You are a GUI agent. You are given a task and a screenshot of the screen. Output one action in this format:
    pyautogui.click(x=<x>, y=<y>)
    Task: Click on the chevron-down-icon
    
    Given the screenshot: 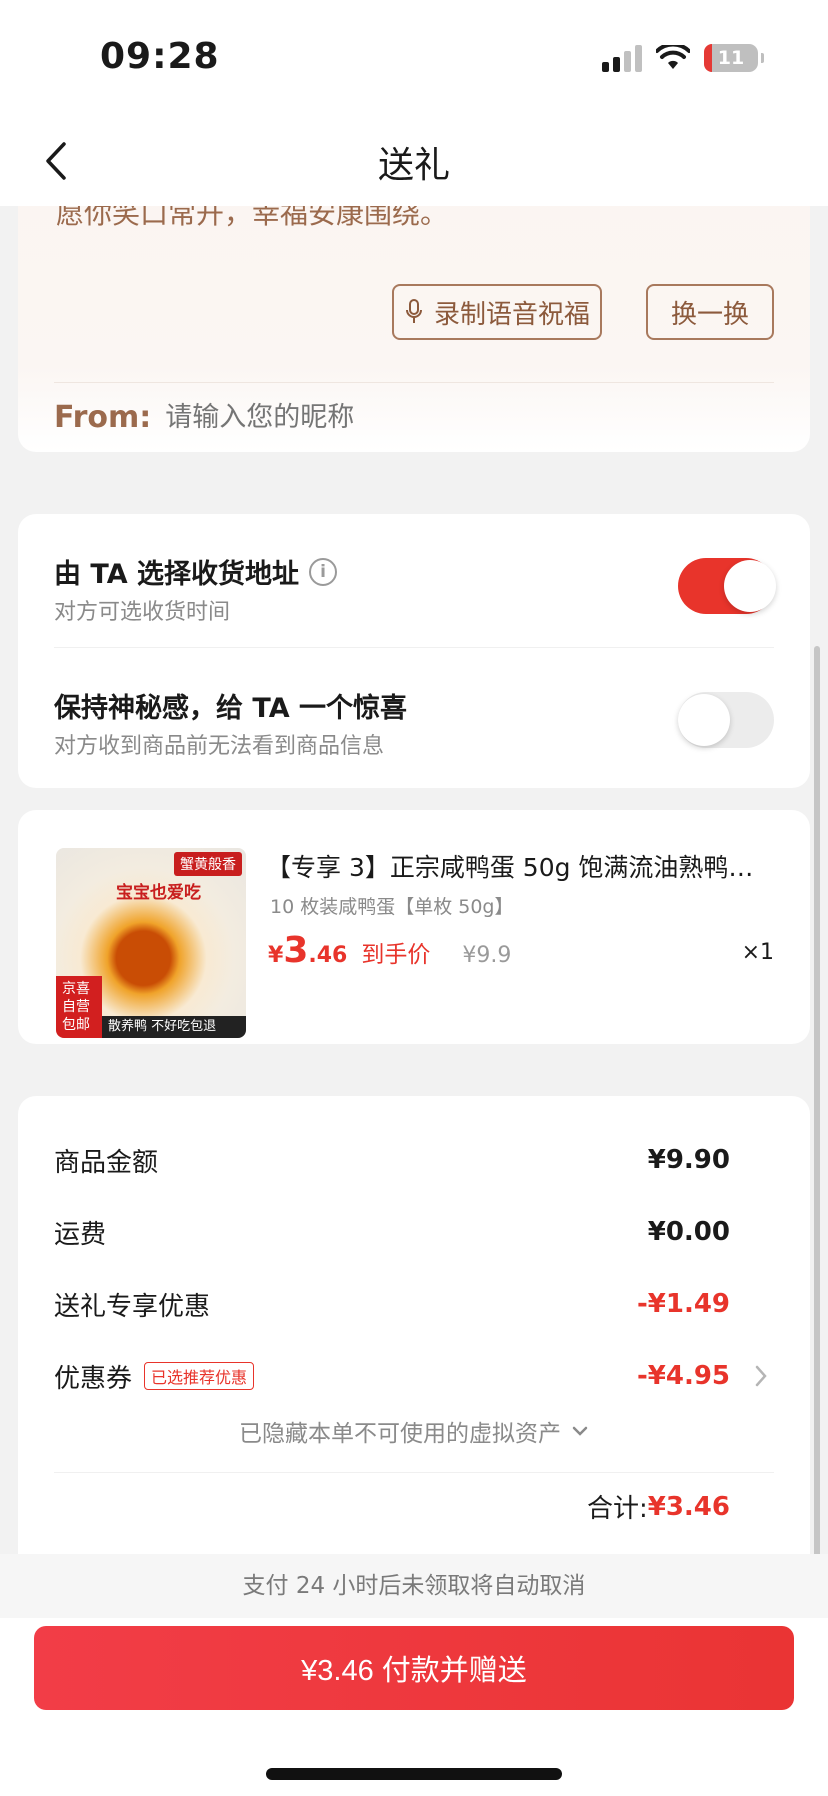 What is the action you would take?
    pyautogui.click(x=580, y=1431)
    